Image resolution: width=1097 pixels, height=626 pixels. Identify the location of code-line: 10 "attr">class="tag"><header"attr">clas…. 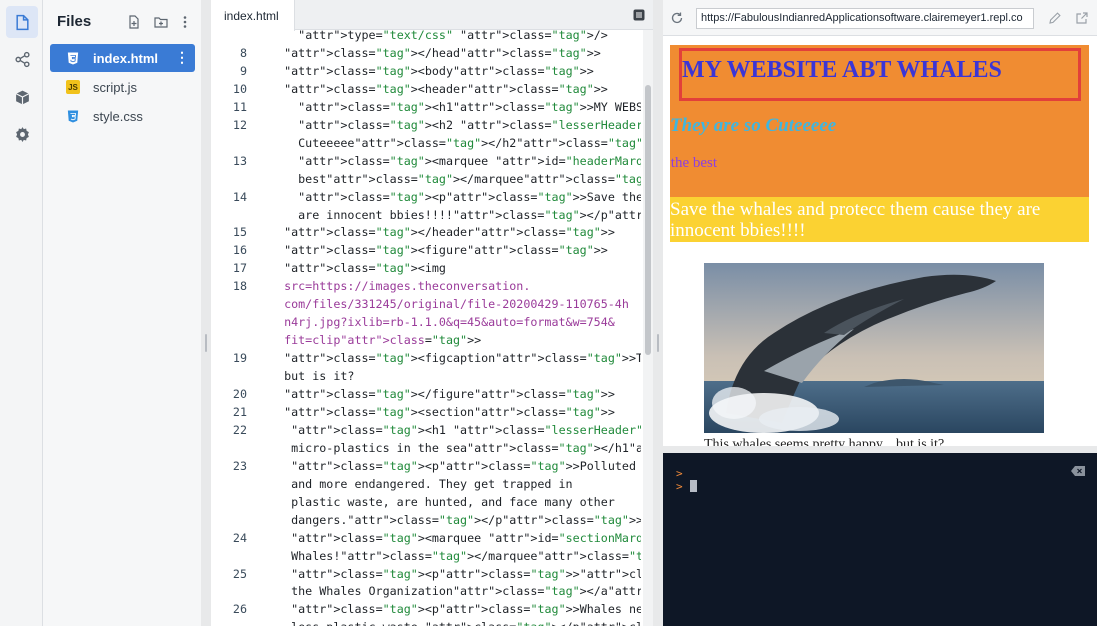
(426, 91).